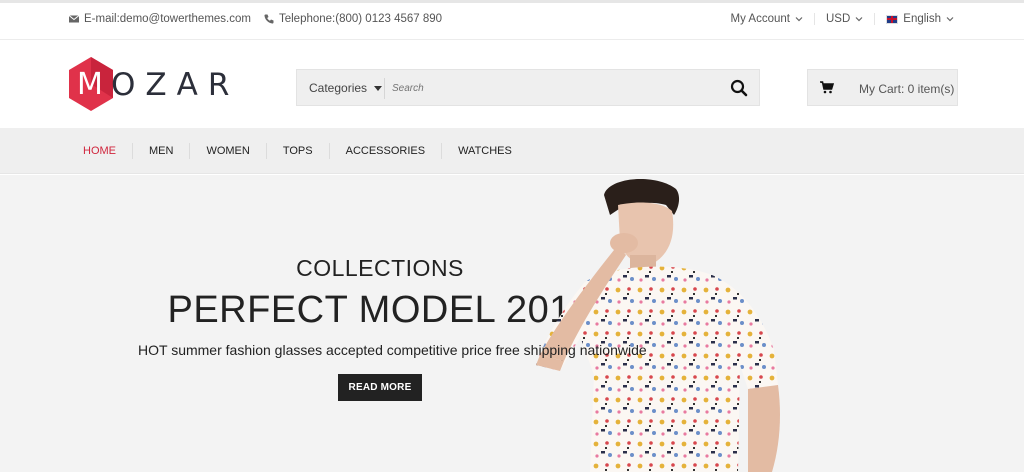  What do you see at coordinates (892, 19) in the screenshot?
I see `uk-flag-icon` at bounding box center [892, 19].